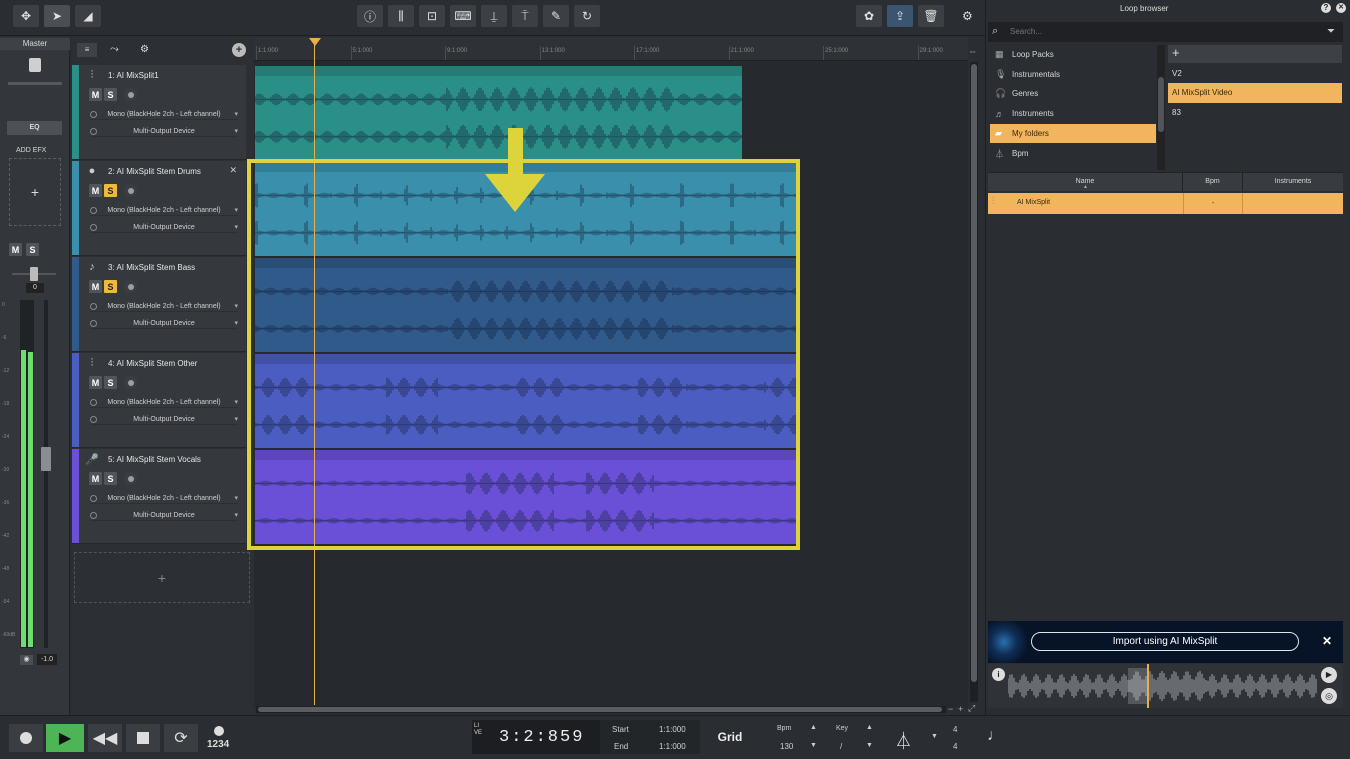 The height and width of the screenshot is (759, 1350). What do you see at coordinates (1213, 181) in the screenshot?
I see `column-bpm: Bpm` at bounding box center [1213, 181].